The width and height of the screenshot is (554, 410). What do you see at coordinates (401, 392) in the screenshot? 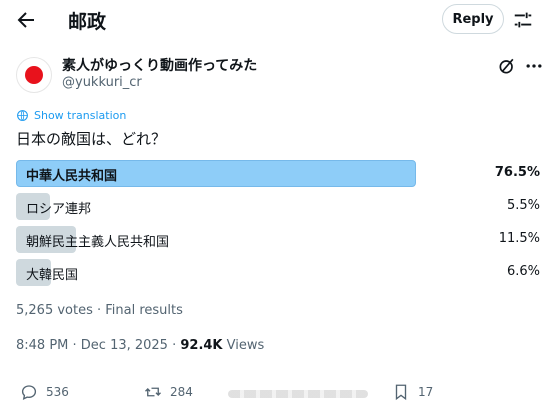
I see `bookmark-icon` at bounding box center [401, 392].